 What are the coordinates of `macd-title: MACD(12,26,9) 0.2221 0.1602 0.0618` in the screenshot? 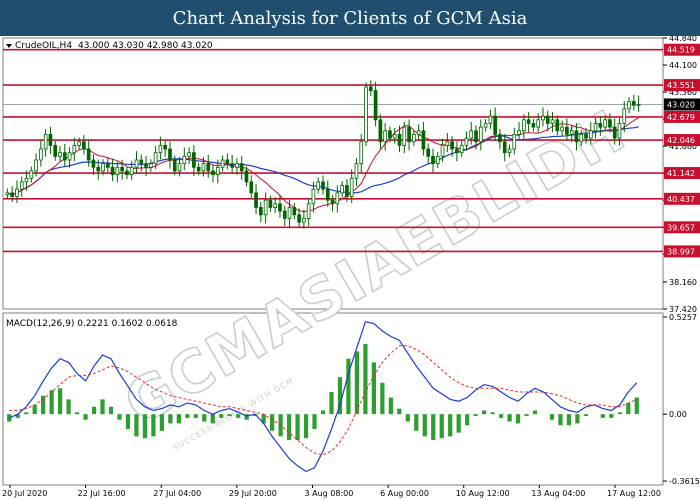 It's located at (92, 324).